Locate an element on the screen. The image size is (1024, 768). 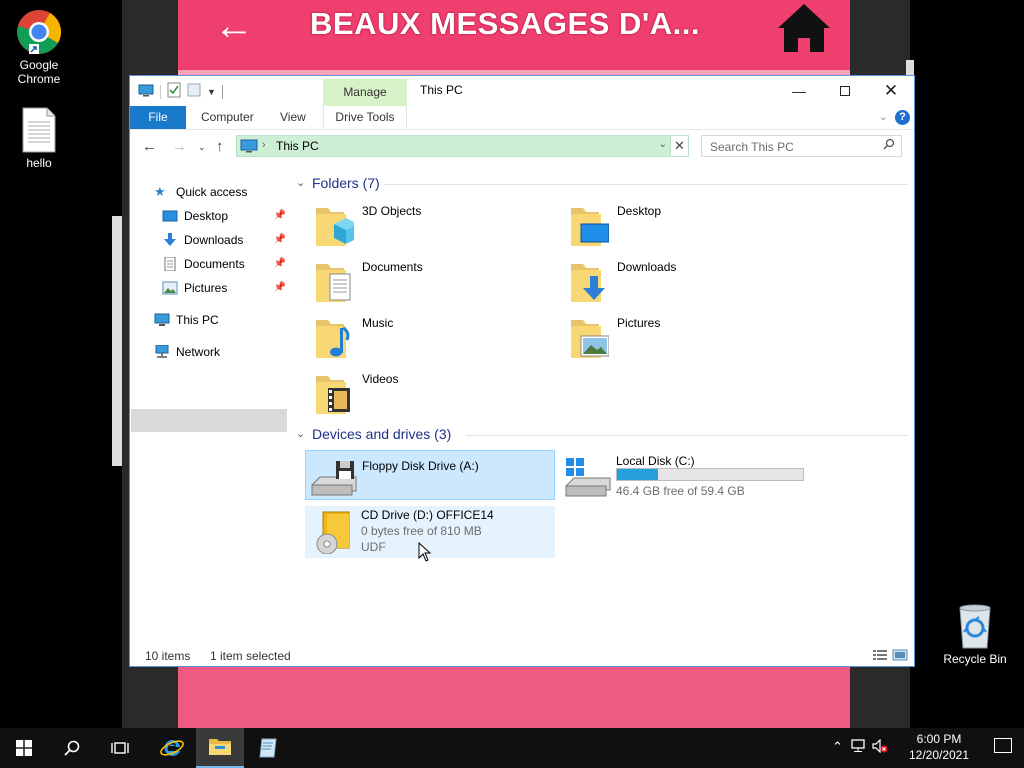
text-file-icon is located at coordinates (39, 130).